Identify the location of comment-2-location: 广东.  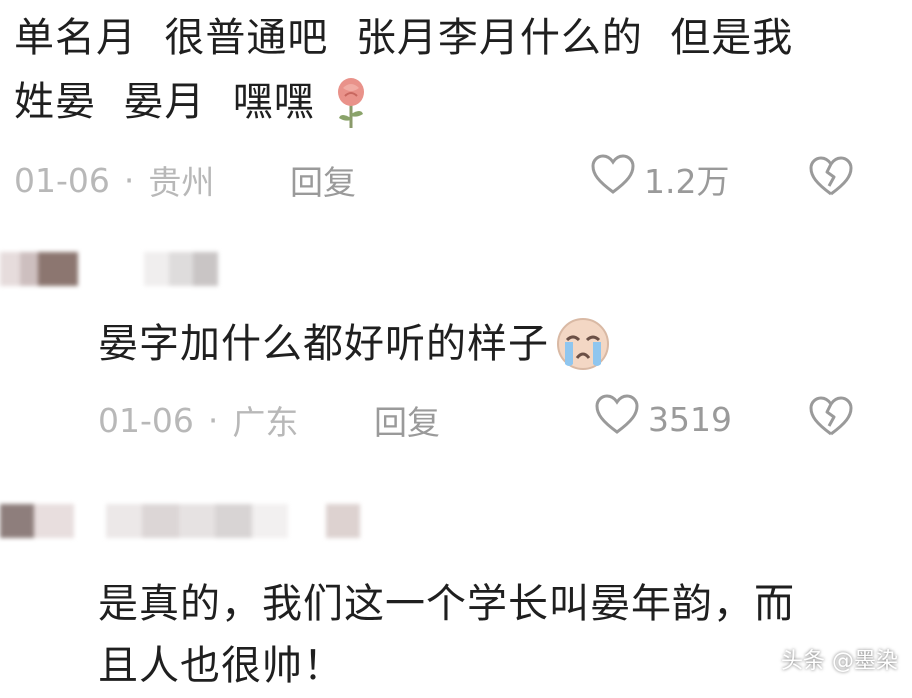
(265, 422).